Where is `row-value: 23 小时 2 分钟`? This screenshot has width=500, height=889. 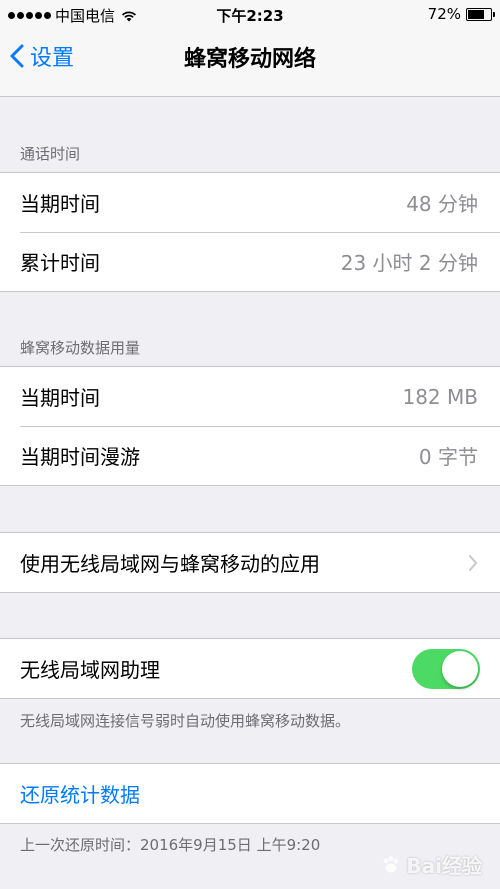 row-value: 23 小时 2 分钟 is located at coordinates (409, 263).